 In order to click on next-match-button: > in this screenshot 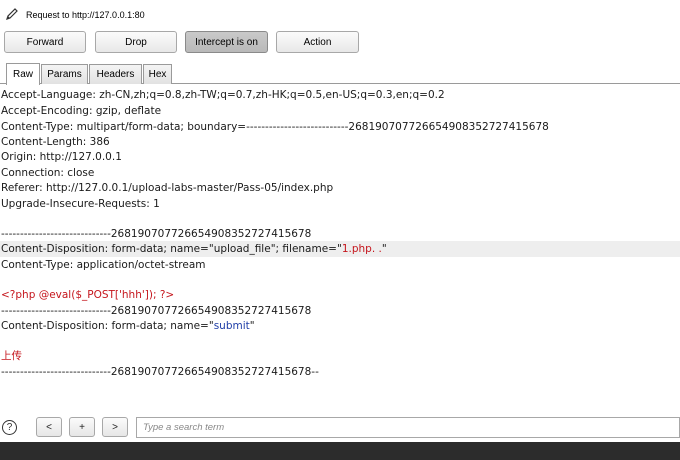, I will do `click(115, 427)`.